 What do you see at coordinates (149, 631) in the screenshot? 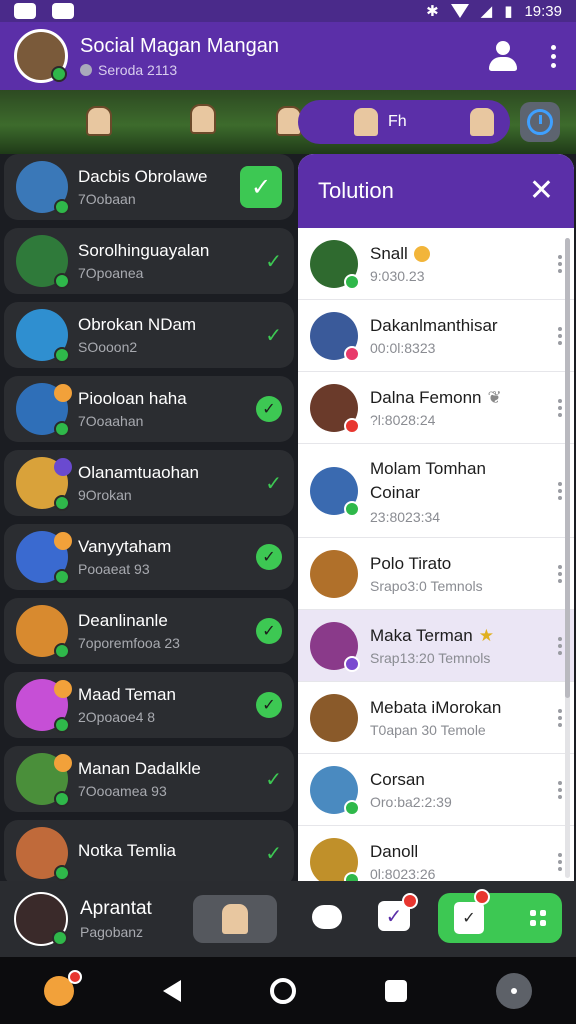
I see `list-item: Deanlinanle 7oporemfooa 23 ✓` at bounding box center [149, 631].